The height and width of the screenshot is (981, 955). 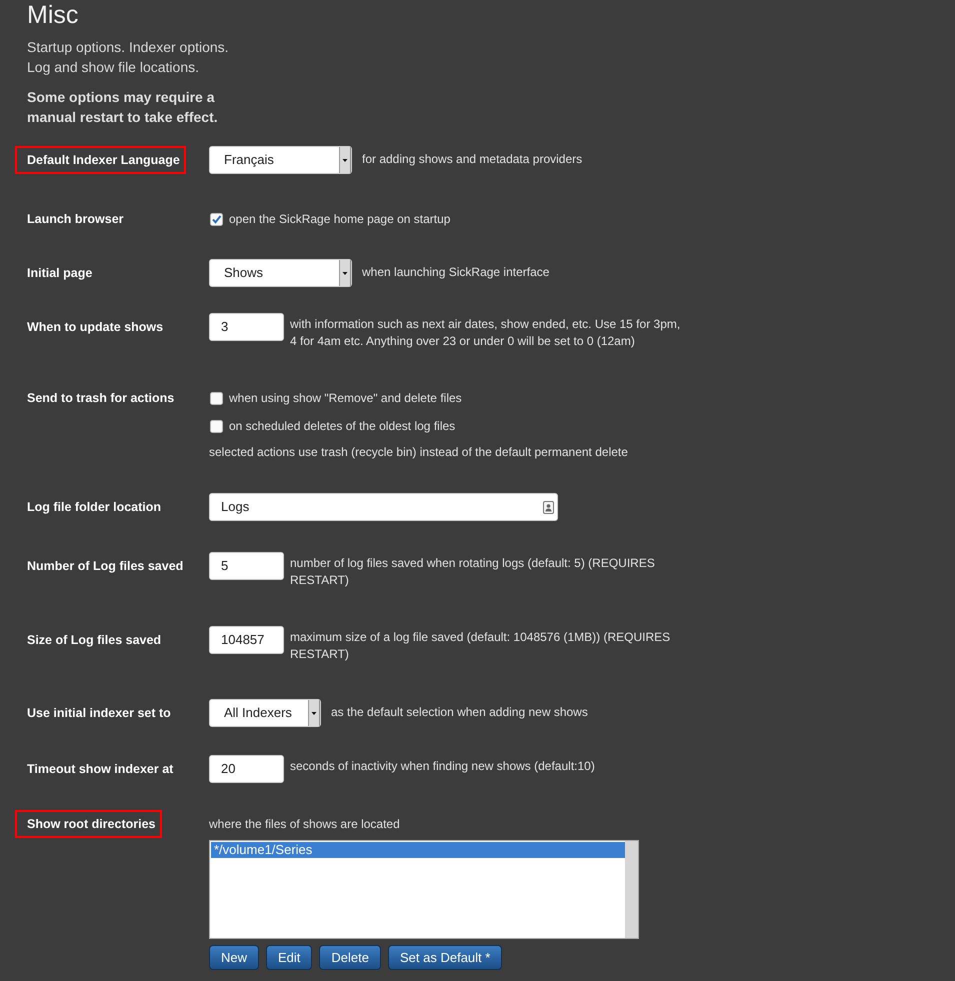 What do you see at coordinates (100, 769) in the screenshot?
I see `setting-label: Timeout show indexer at` at bounding box center [100, 769].